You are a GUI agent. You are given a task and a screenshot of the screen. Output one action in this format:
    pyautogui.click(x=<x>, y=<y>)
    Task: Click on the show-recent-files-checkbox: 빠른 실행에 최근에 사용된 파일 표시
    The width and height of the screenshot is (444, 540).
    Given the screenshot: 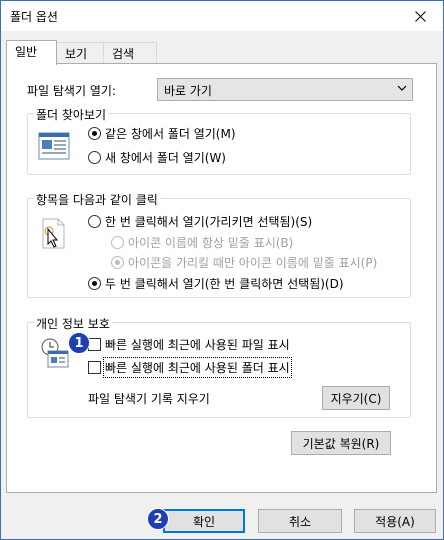 What is the action you would take?
    pyautogui.click(x=189, y=344)
    